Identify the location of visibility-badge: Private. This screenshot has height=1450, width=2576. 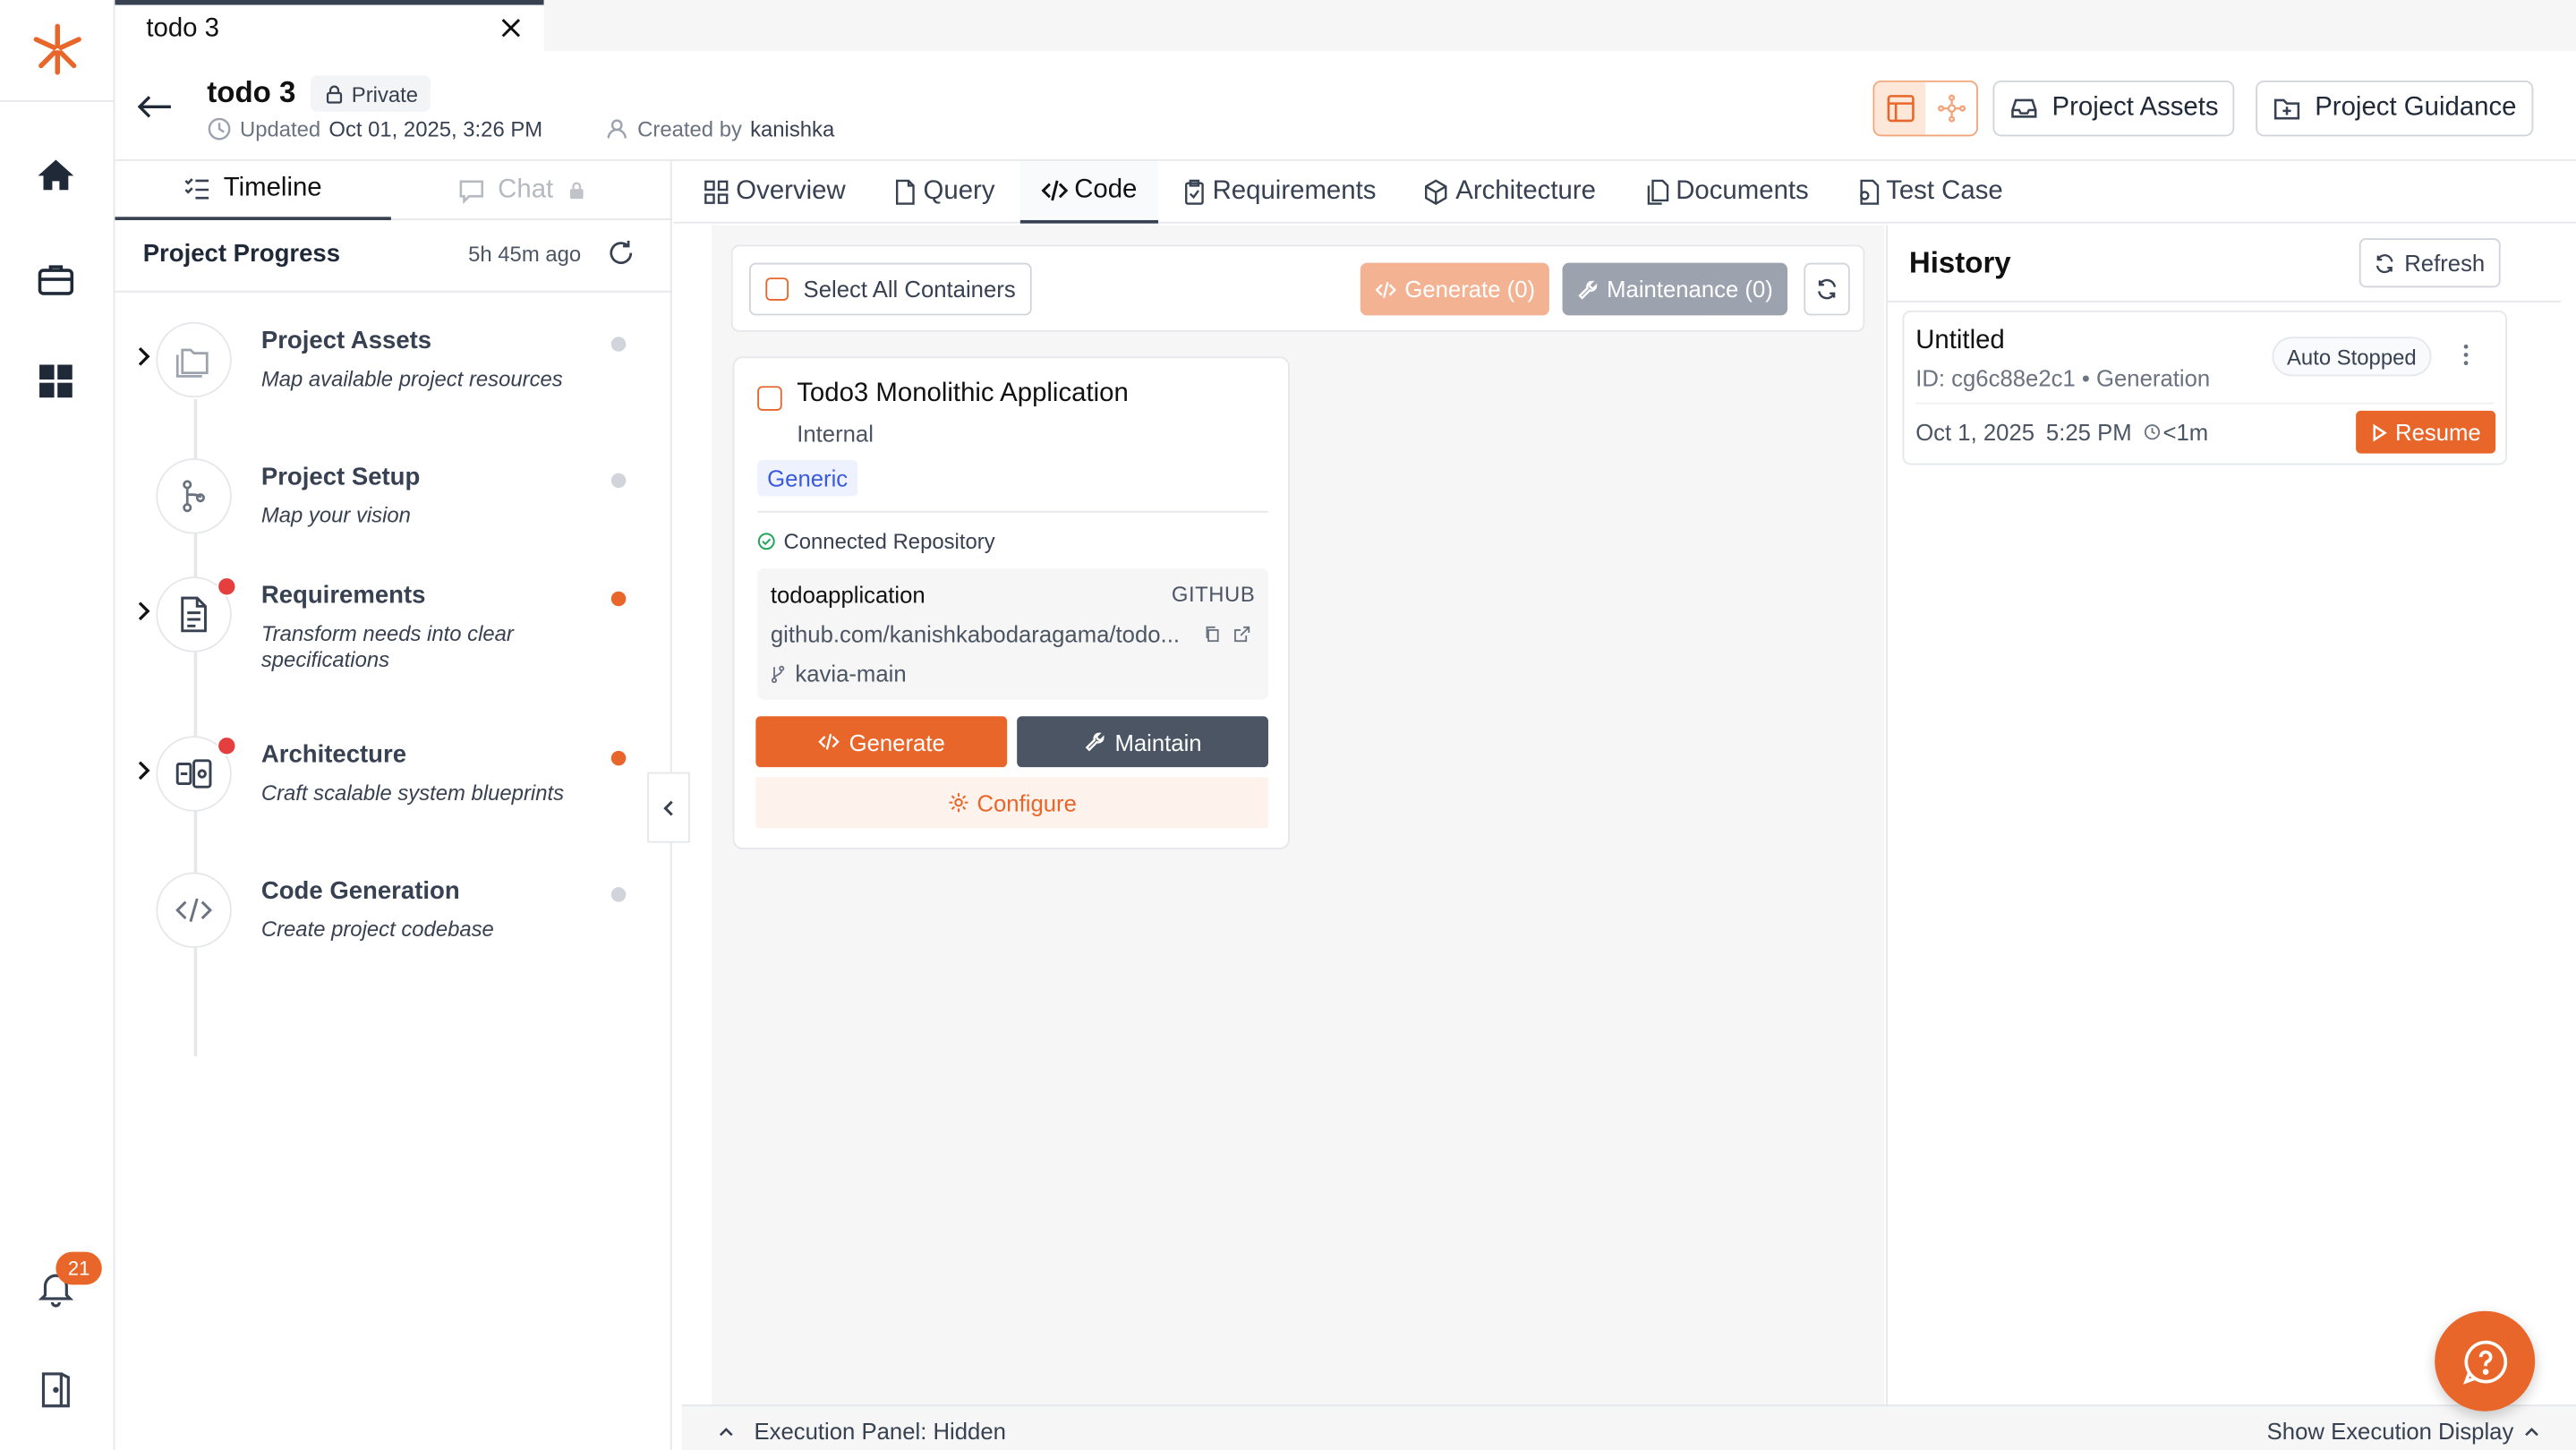
(370, 93).